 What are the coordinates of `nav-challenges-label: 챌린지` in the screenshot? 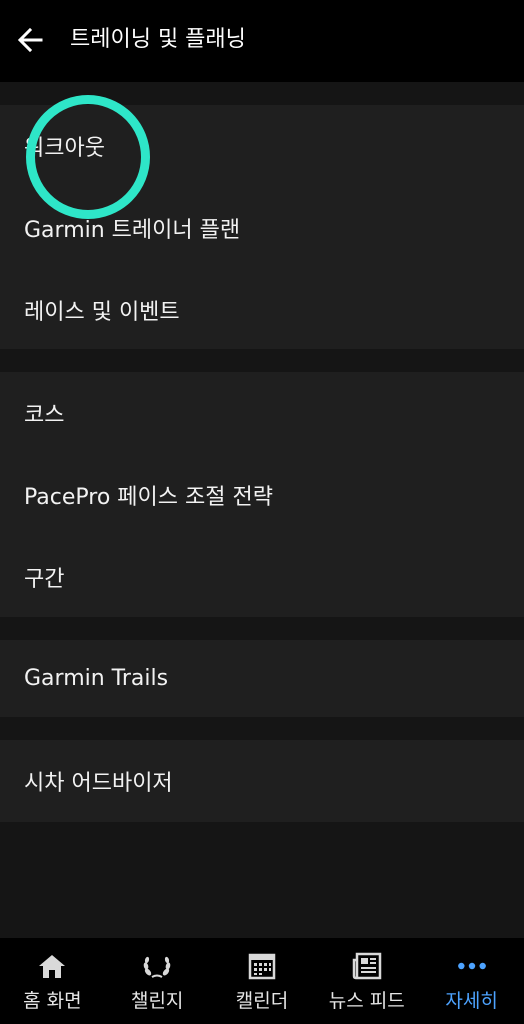 It's located at (157, 1001).